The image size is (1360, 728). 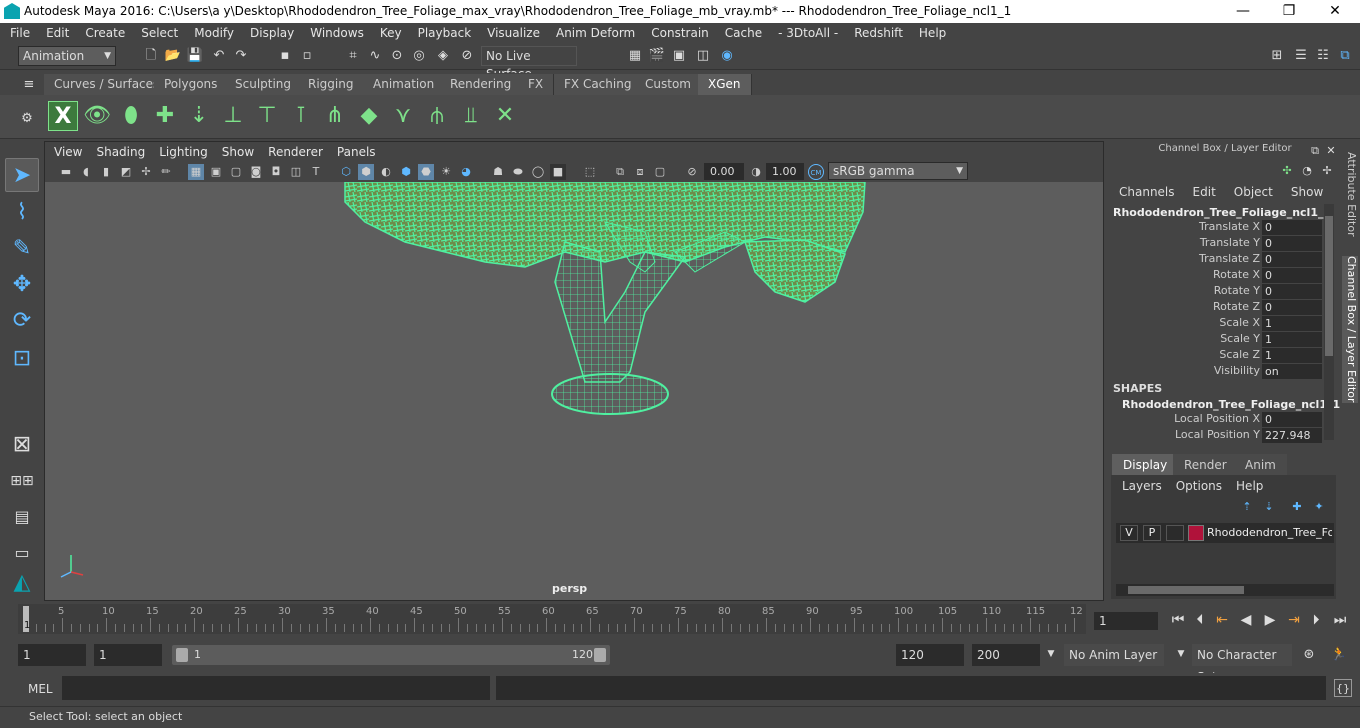 I want to click on step-forward-frame-icon: ⏵, so click(x=1316, y=620).